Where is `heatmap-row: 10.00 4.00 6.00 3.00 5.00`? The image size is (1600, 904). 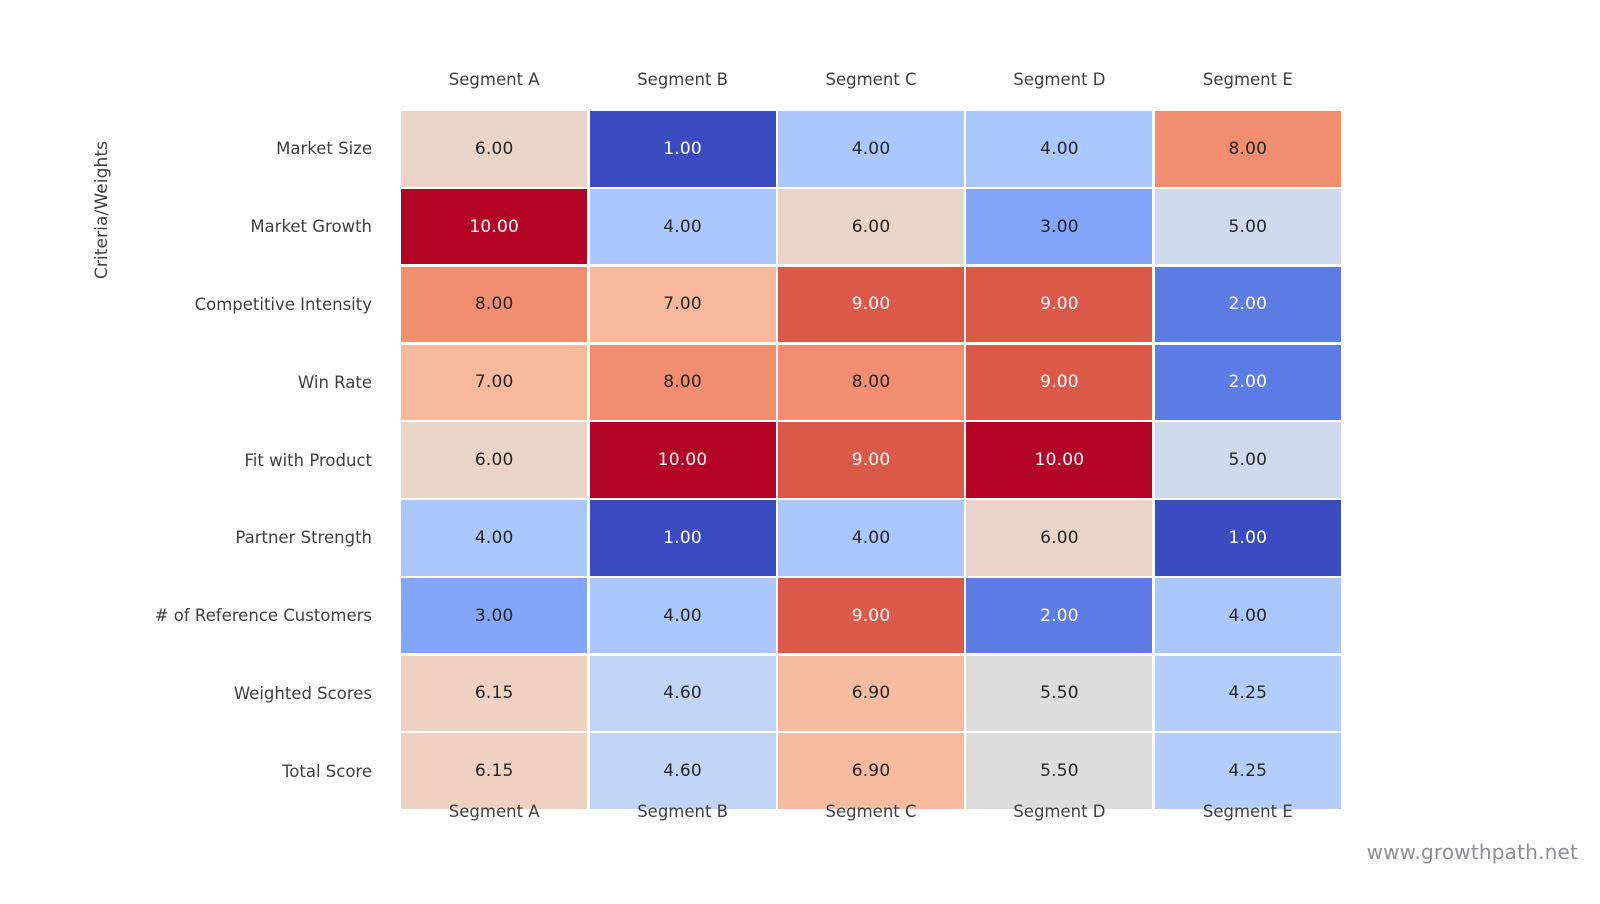 heatmap-row: 10.00 4.00 6.00 3.00 5.00 is located at coordinates (871, 227).